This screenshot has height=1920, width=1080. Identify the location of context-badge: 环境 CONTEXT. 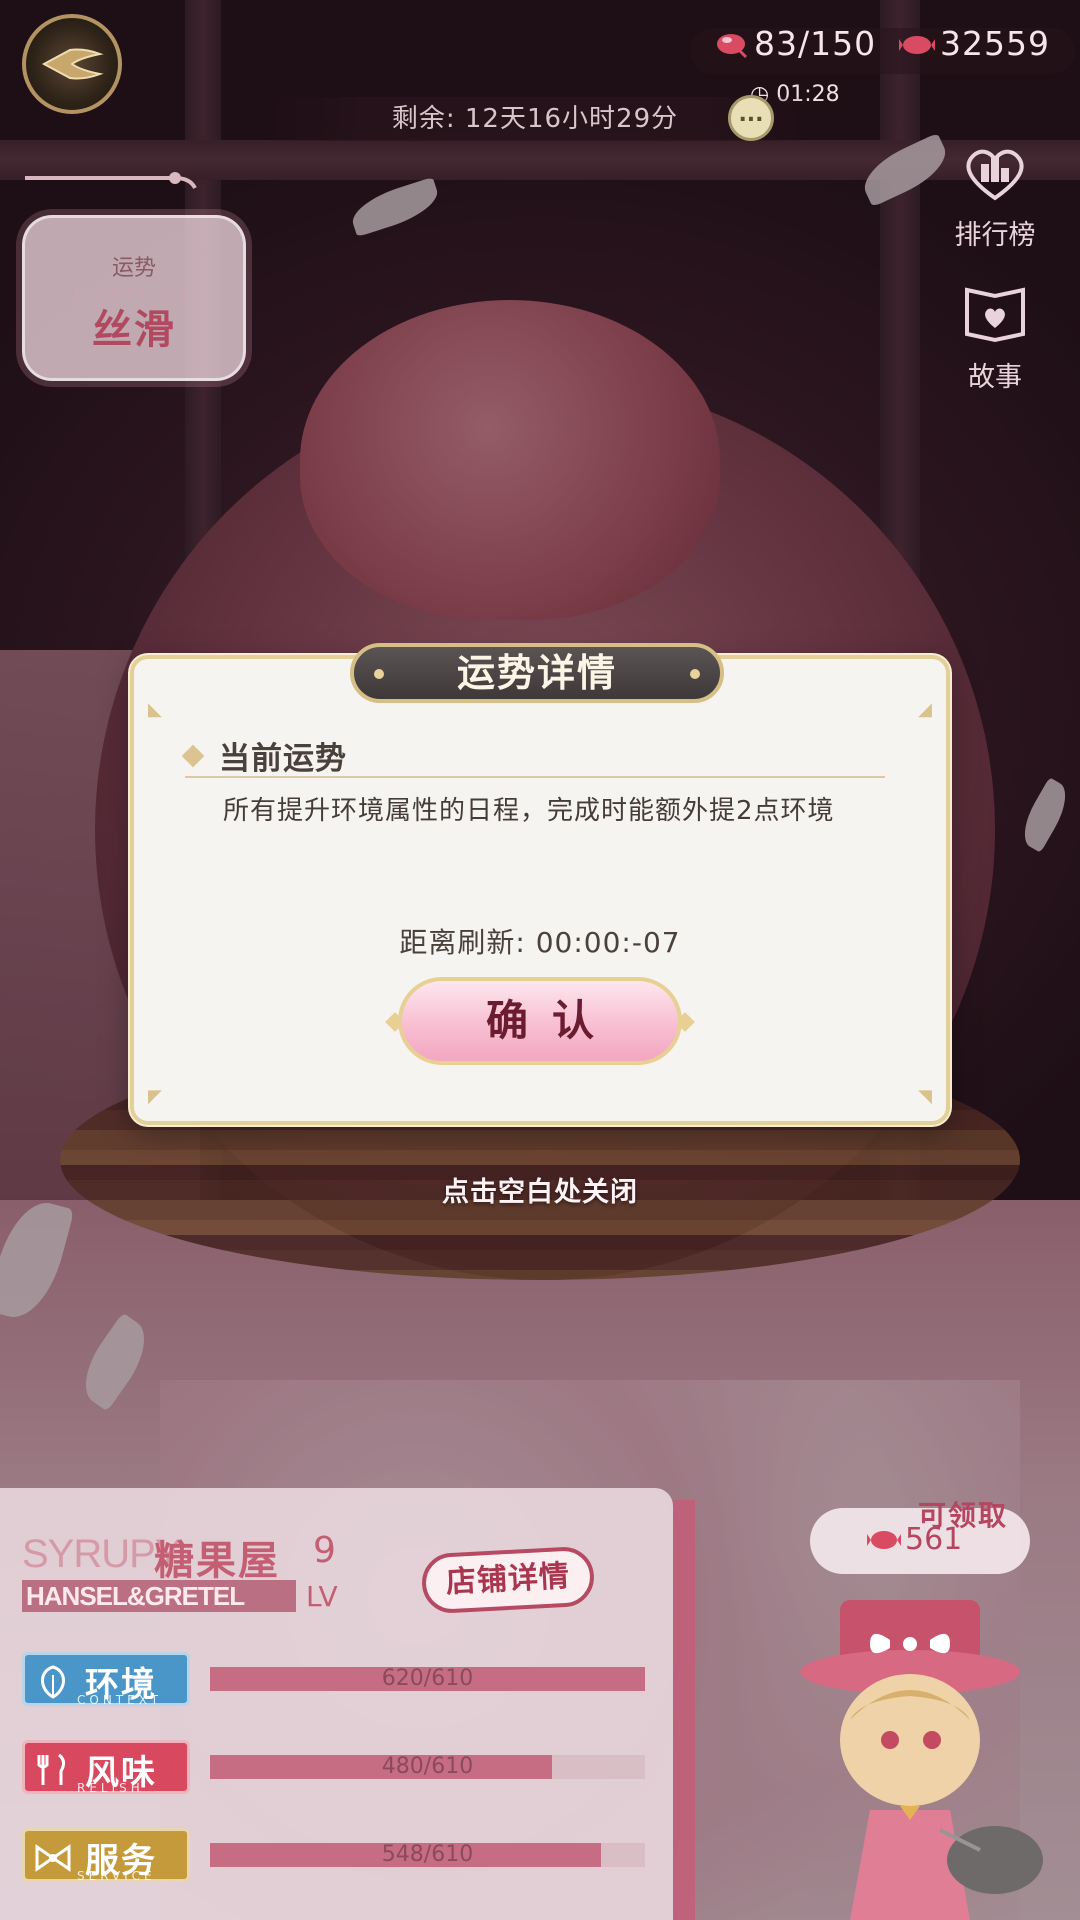
(106, 1679).